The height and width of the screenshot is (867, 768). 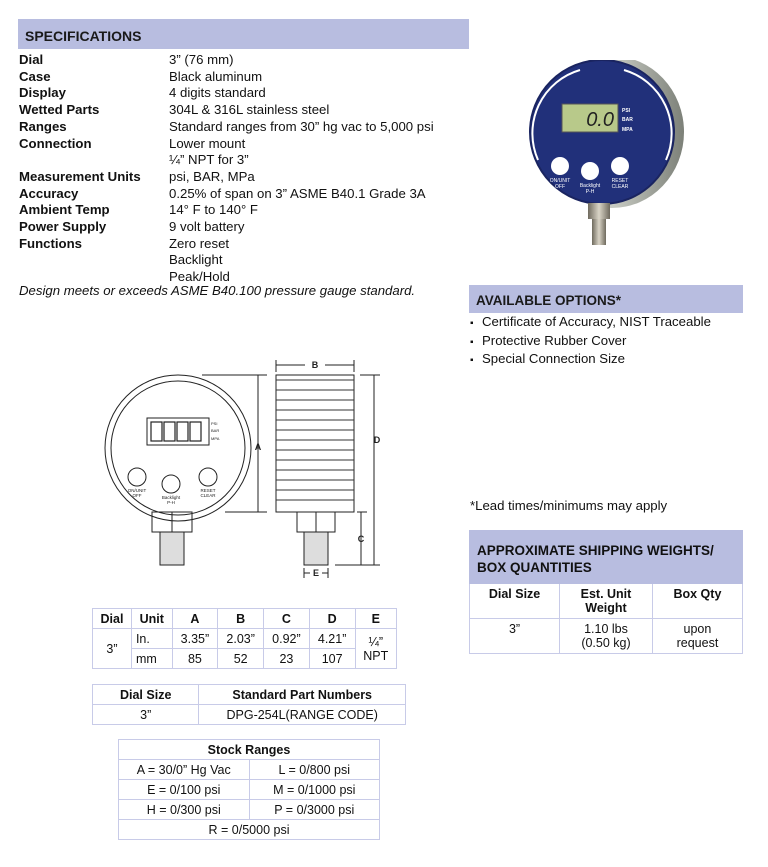 I want to click on spec-value-line: 14° F to 140° F, so click(x=213, y=210).